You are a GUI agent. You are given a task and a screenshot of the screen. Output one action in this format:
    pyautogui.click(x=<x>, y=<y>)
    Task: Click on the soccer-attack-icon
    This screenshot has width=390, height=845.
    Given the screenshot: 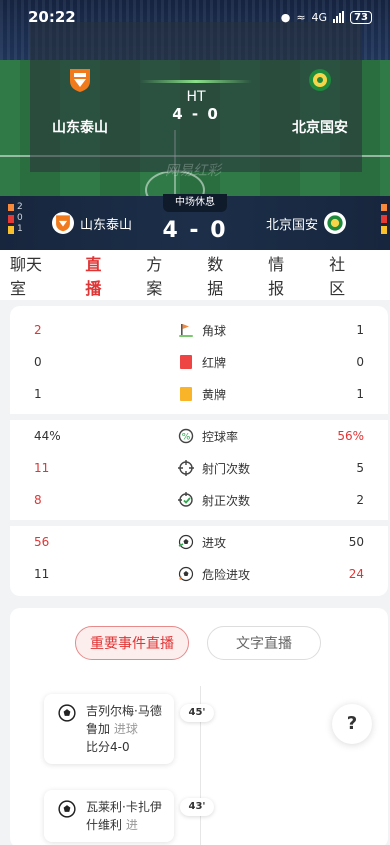 What is the action you would take?
    pyautogui.click(x=186, y=542)
    